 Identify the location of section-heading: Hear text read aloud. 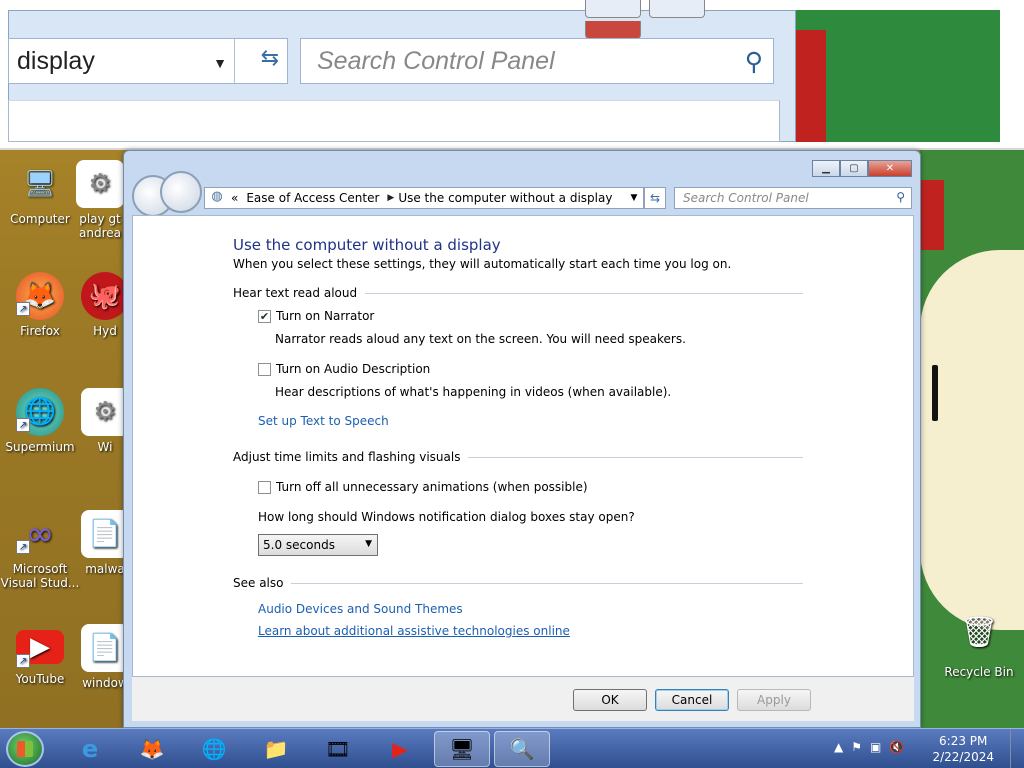
(295, 293).